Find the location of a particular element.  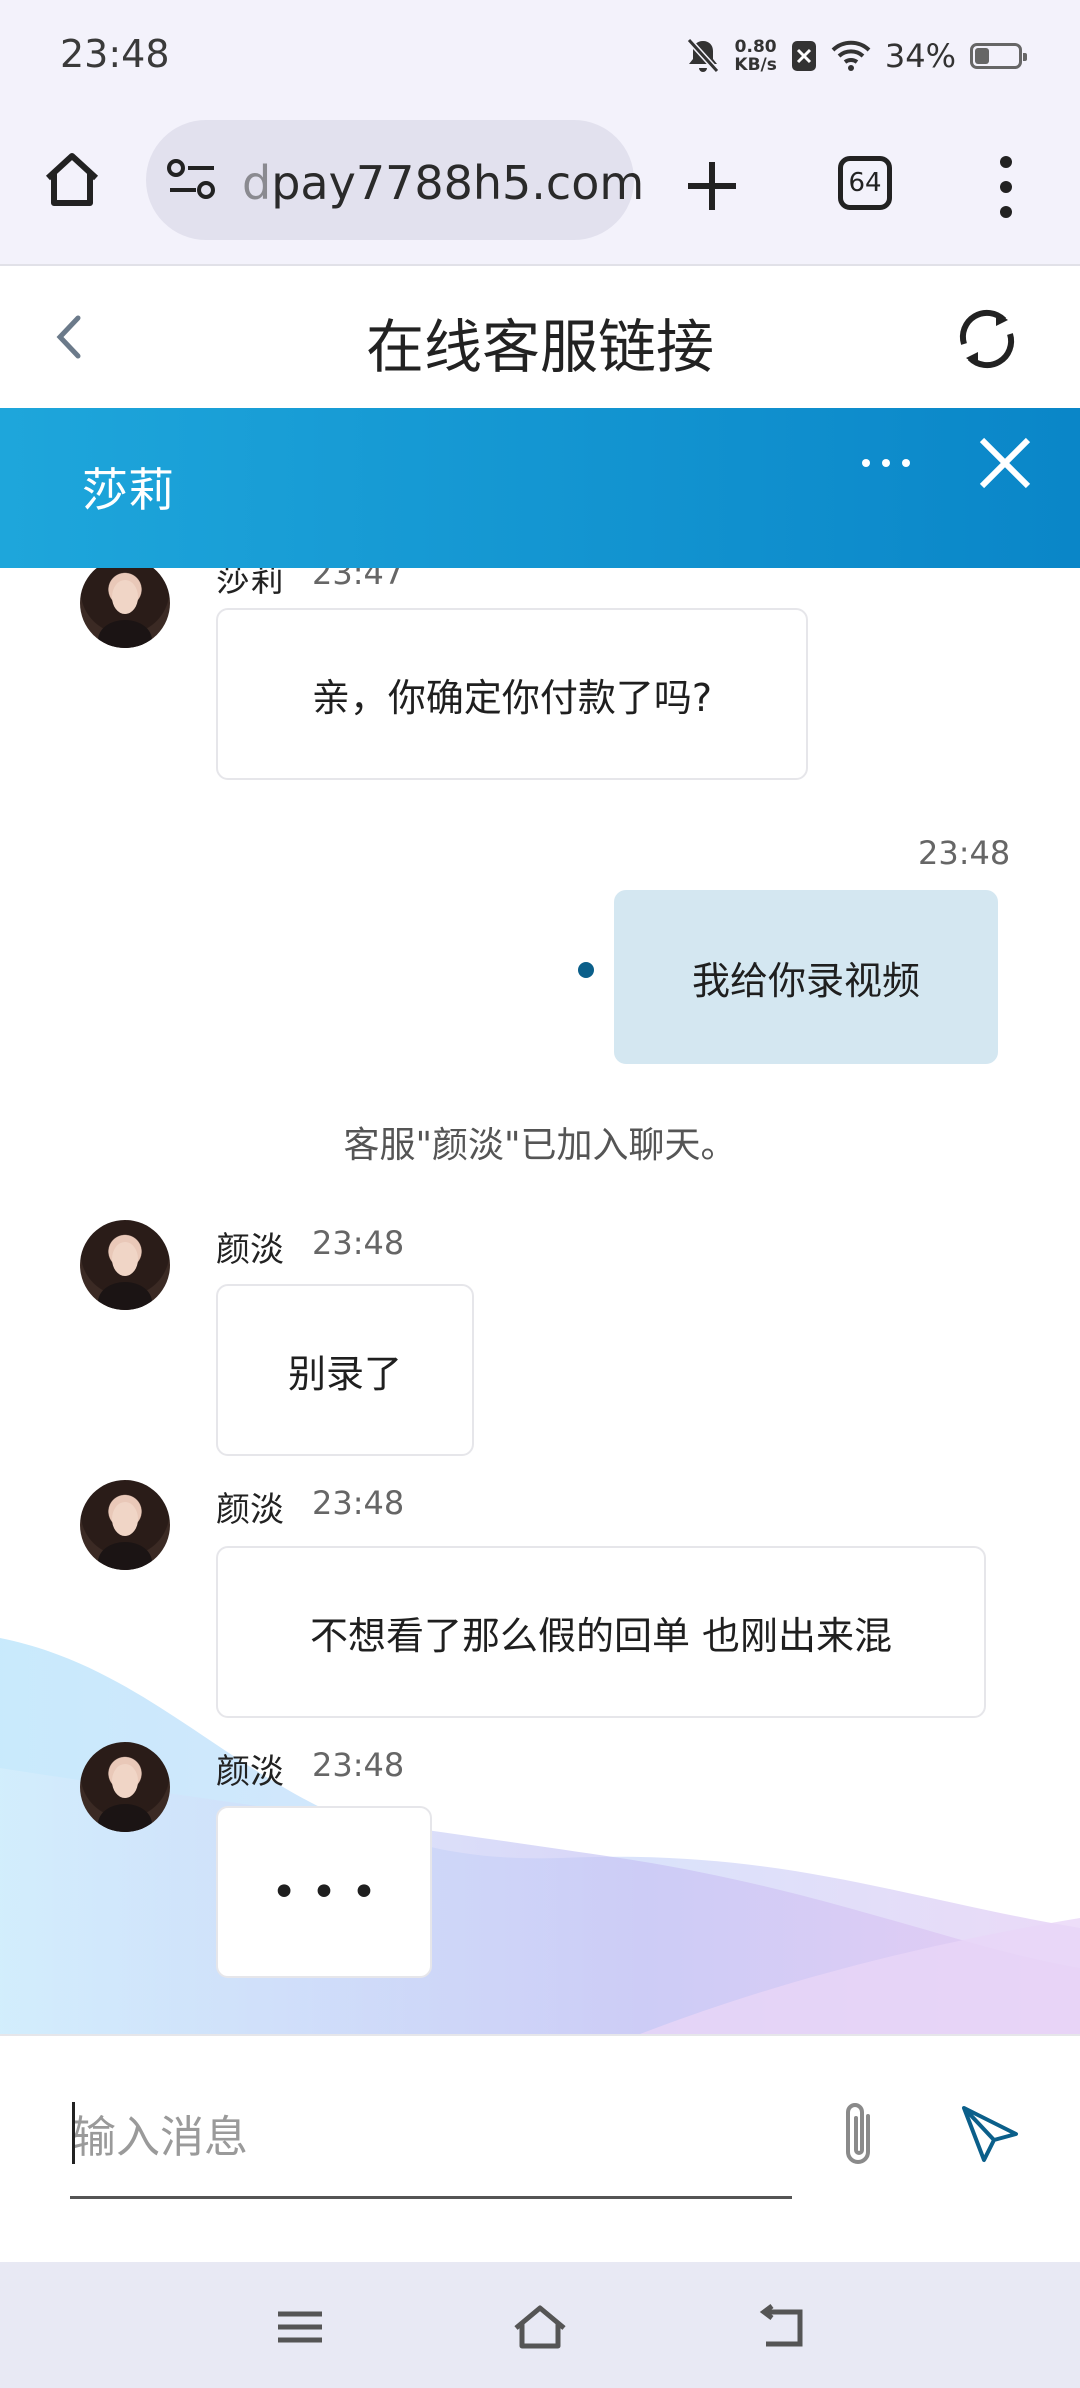

more-vert-icon is located at coordinates (1006, 187).